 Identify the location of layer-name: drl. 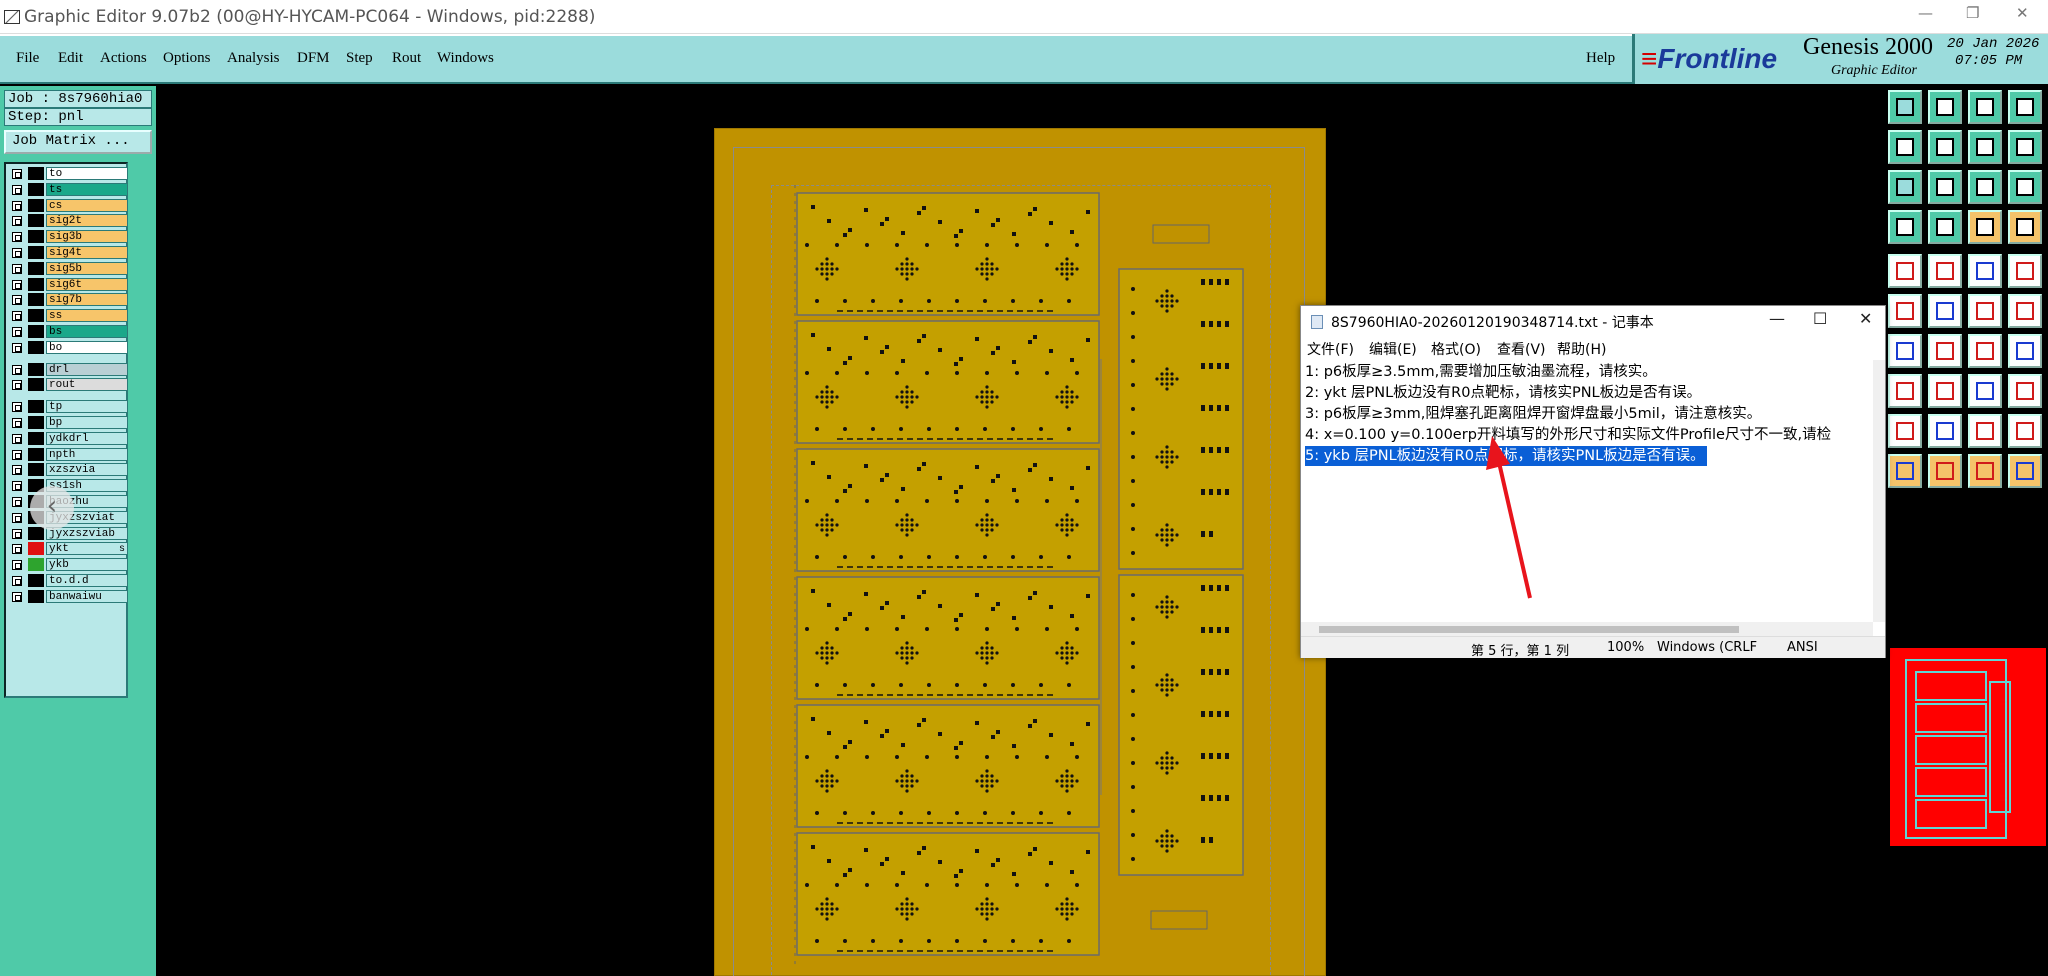
(87, 369).